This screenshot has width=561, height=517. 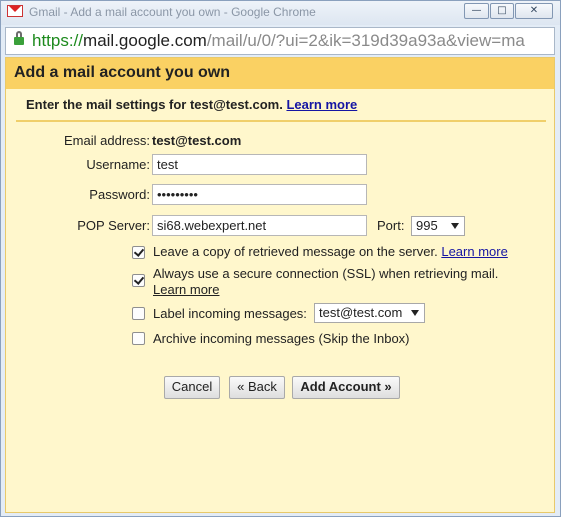 I want to click on password-label: Password:, so click(x=119, y=194).